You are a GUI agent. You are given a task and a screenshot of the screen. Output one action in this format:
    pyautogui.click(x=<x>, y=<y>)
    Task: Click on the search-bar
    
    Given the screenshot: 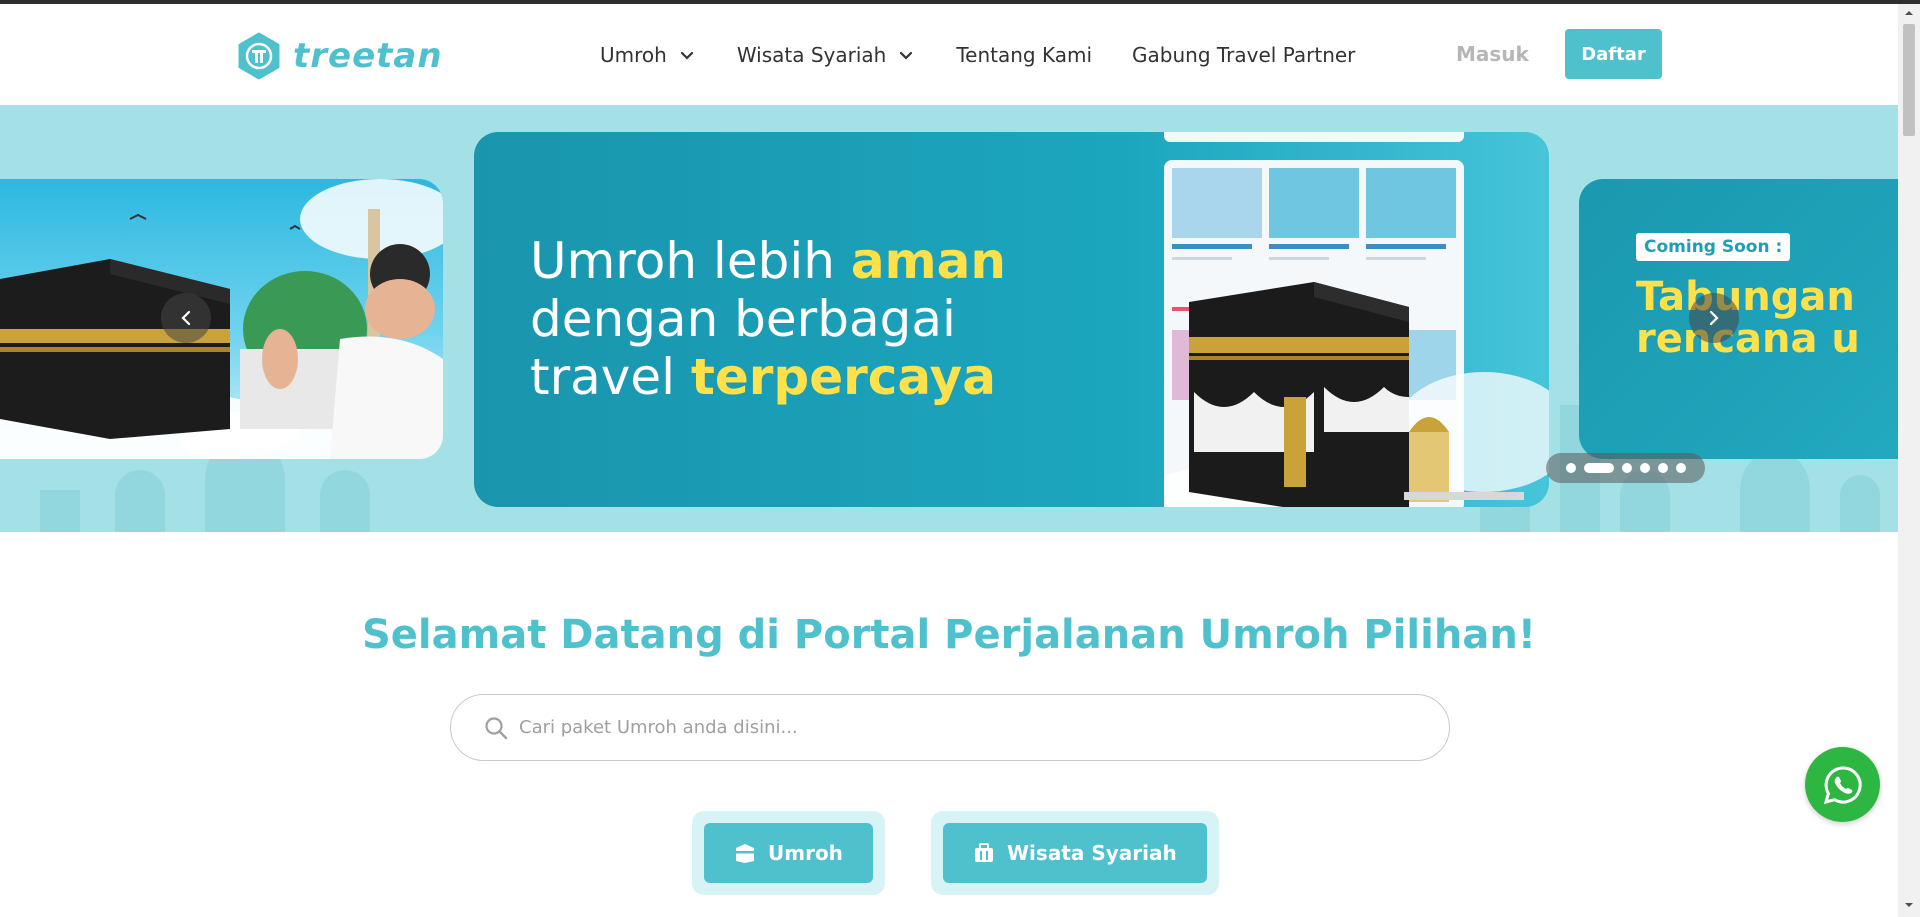 What is the action you would take?
    pyautogui.click(x=950, y=727)
    